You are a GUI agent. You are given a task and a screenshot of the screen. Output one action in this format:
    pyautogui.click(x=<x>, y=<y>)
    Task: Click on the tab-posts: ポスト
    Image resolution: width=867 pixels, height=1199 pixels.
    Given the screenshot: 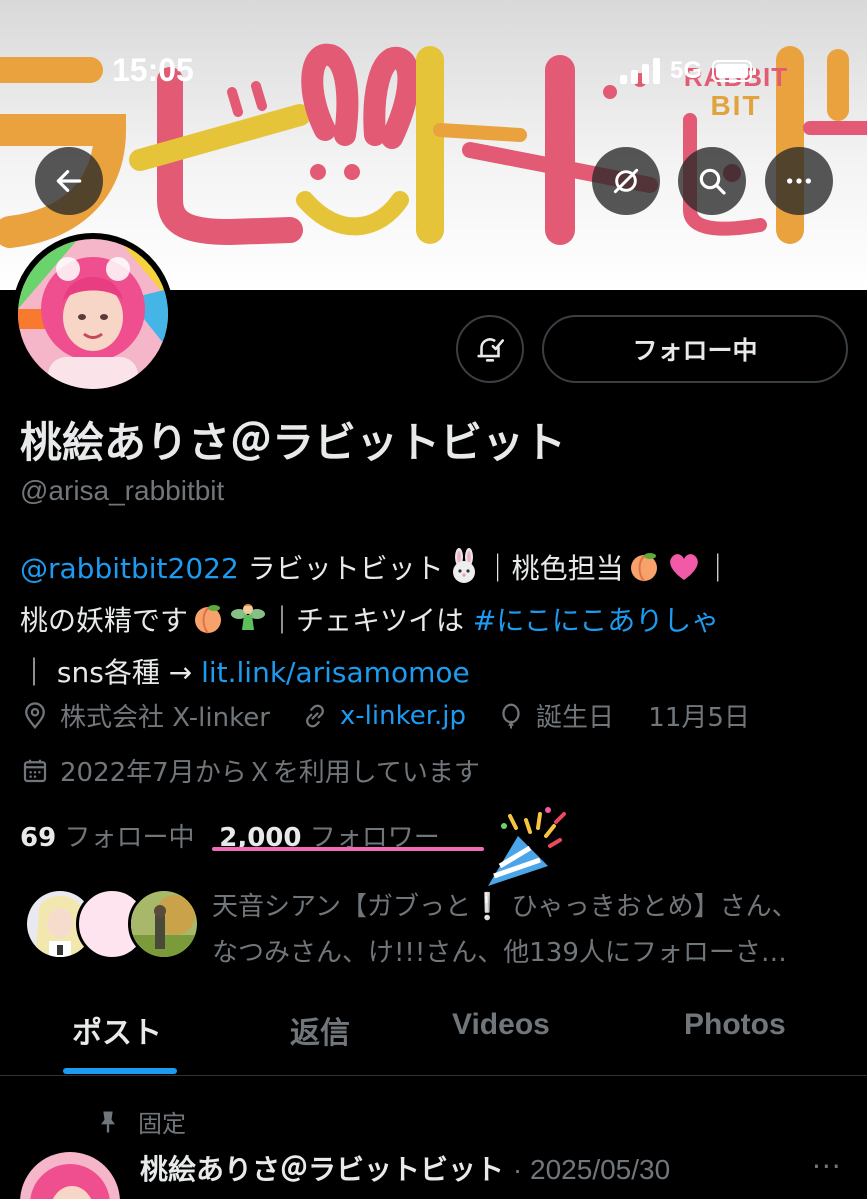 What is the action you would take?
    pyautogui.click(x=117, y=1030)
    